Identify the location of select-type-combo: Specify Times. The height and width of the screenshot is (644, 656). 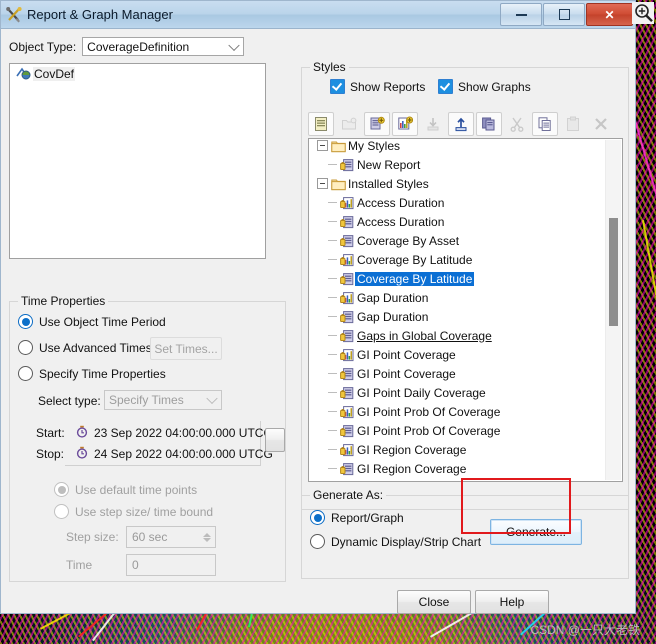
(163, 400).